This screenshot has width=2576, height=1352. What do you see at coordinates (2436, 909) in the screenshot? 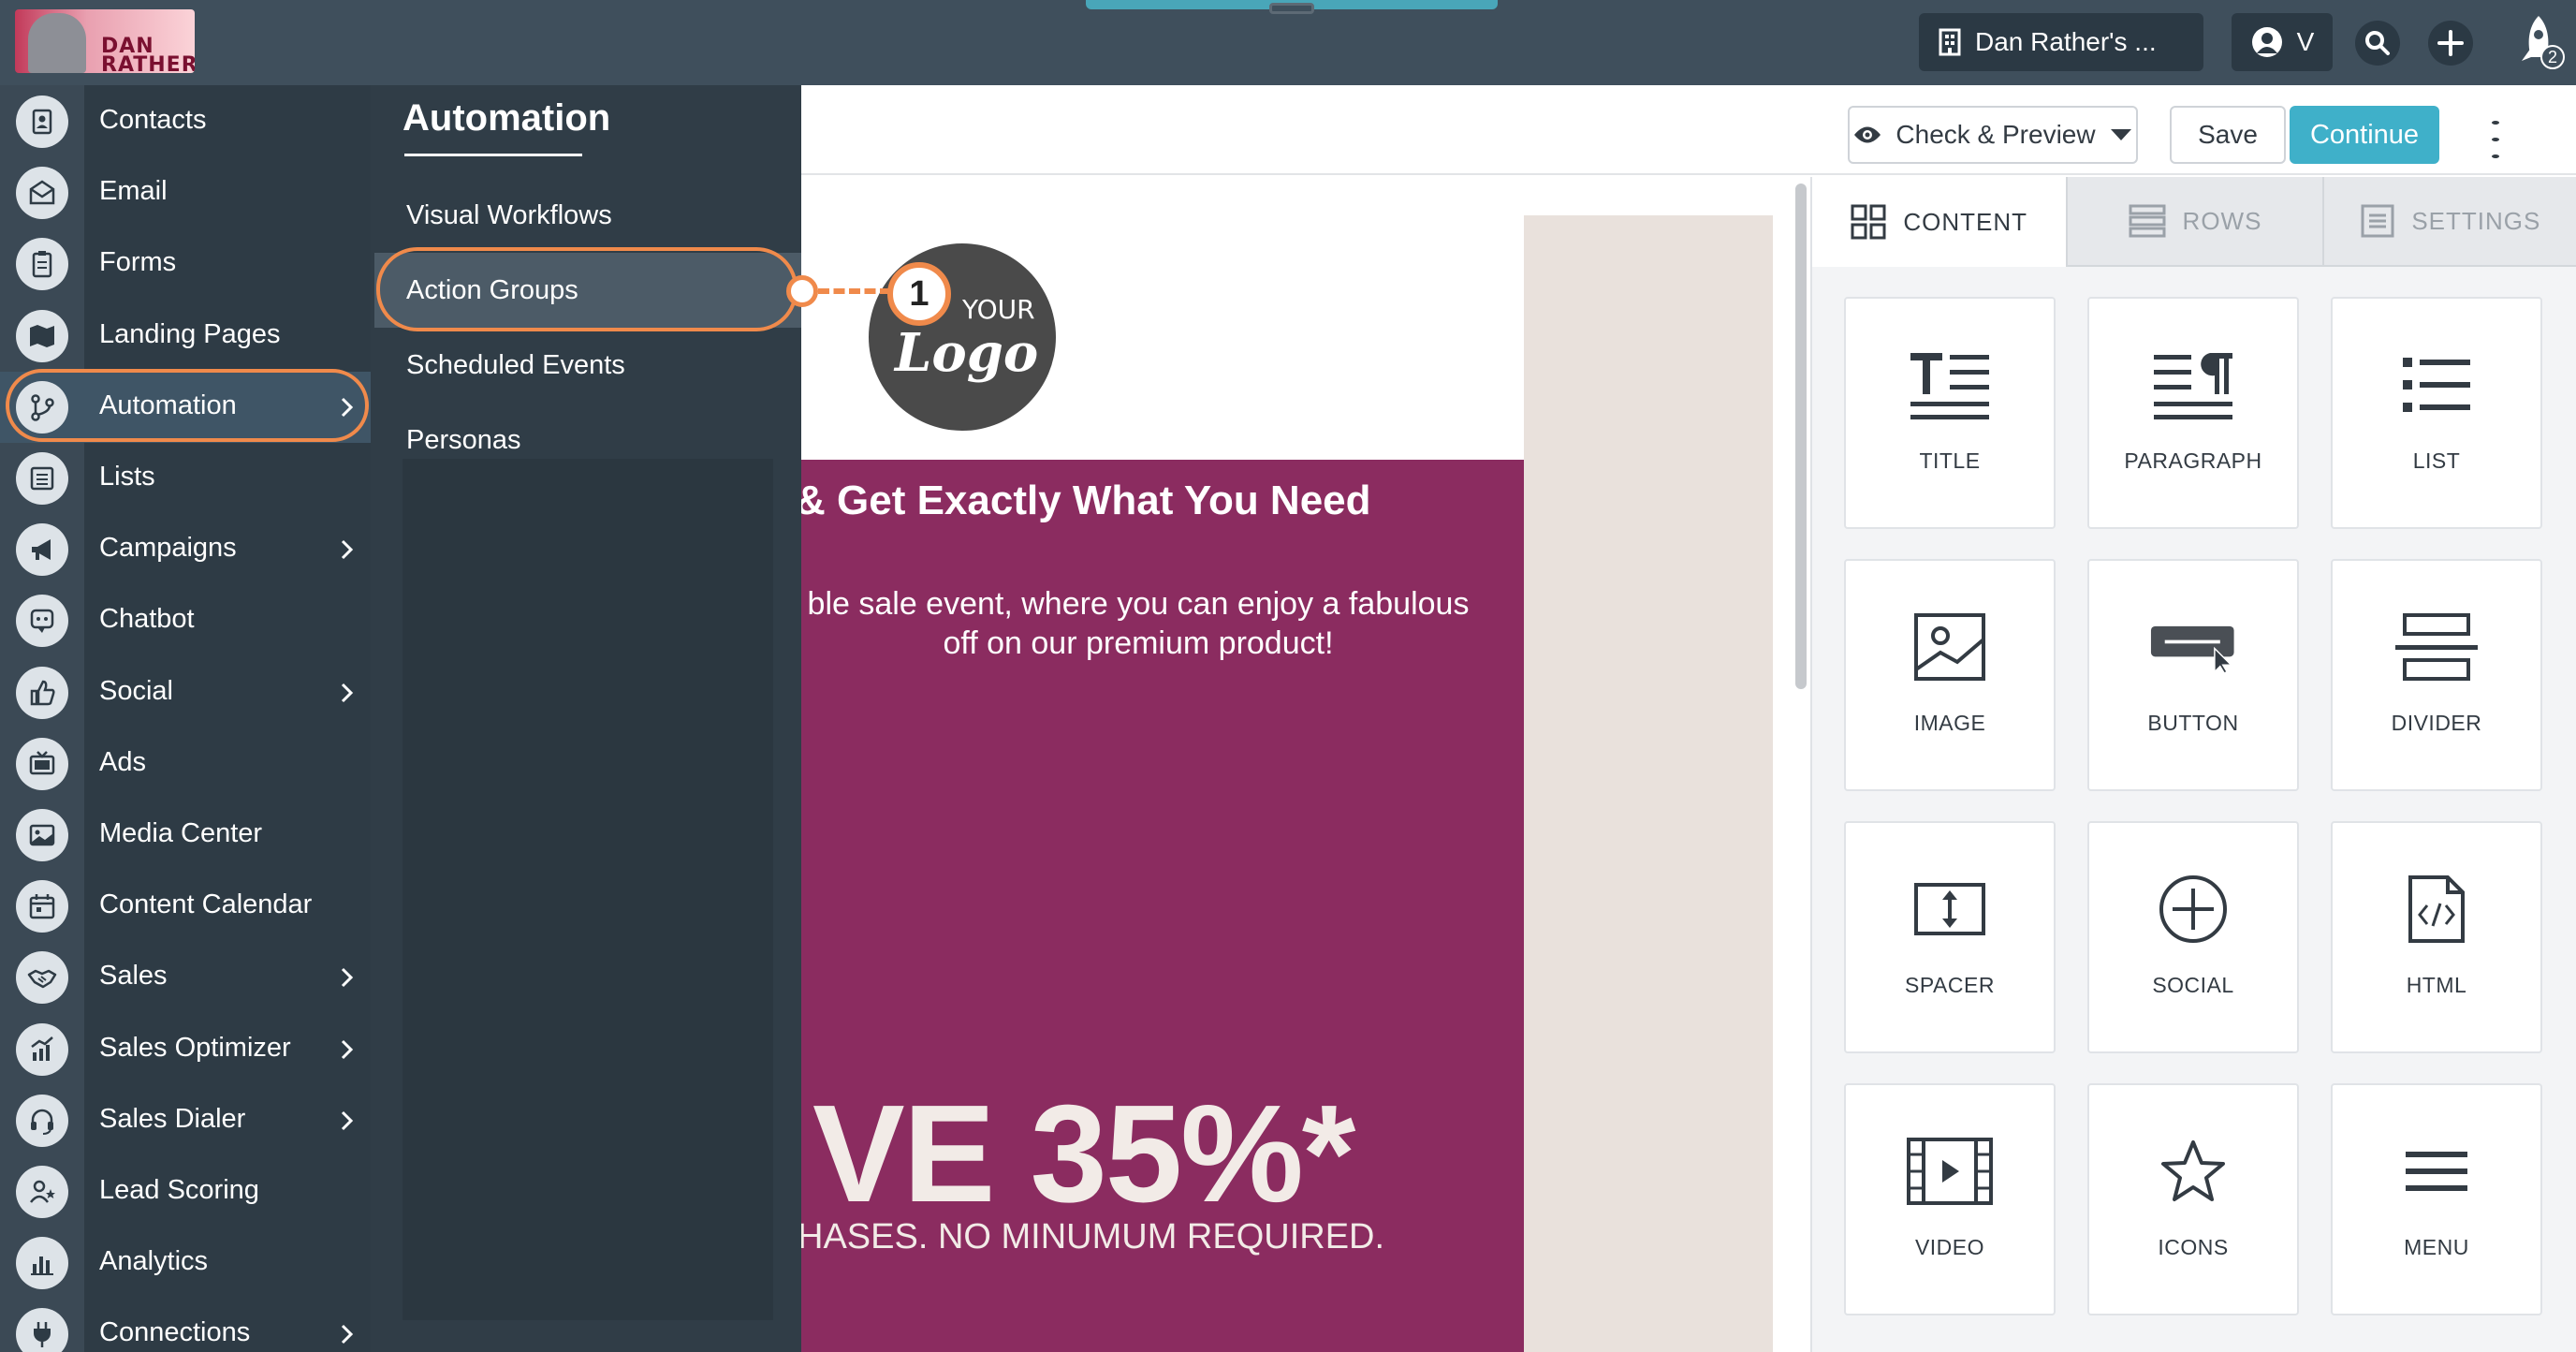
I see `html-icon` at bounding box center [2436, 909].